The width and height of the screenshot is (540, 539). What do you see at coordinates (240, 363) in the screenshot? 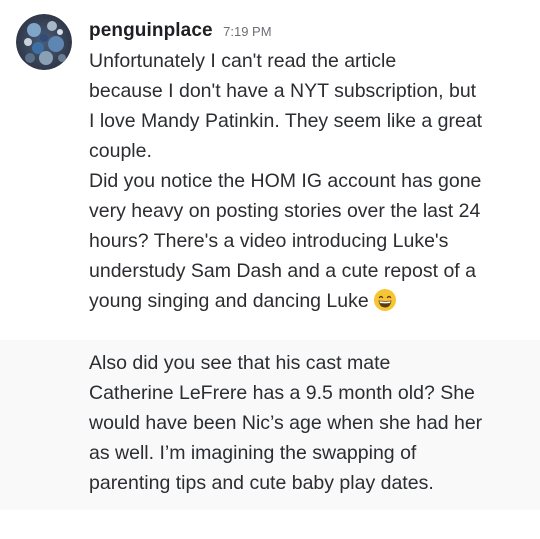
I see `message-line: Also did you see that his cast mate` at bounding box center [240, 363].